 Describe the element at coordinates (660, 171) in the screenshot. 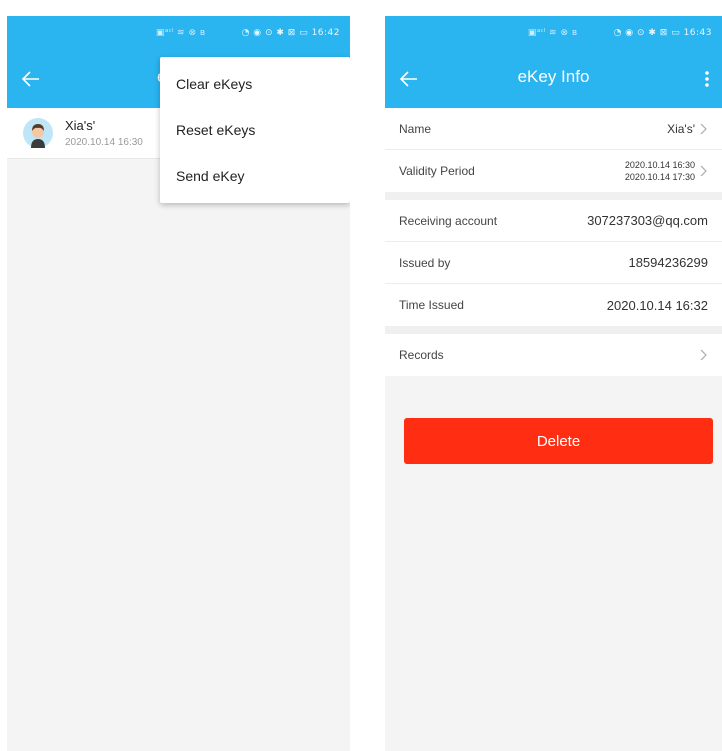

I see `row-validity-dates: 2020.10.14 16:30 2020.10.14 17:30` at that location.